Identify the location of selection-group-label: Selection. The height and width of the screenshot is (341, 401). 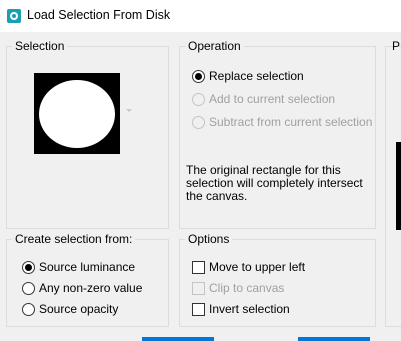
(40, 46).